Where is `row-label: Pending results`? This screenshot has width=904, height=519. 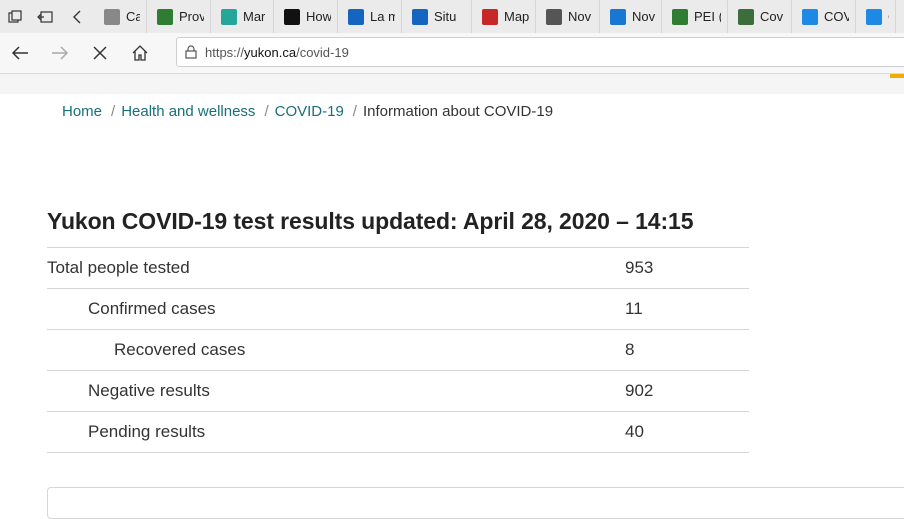
row-label: Pending results is located at coordinates (336, 432).